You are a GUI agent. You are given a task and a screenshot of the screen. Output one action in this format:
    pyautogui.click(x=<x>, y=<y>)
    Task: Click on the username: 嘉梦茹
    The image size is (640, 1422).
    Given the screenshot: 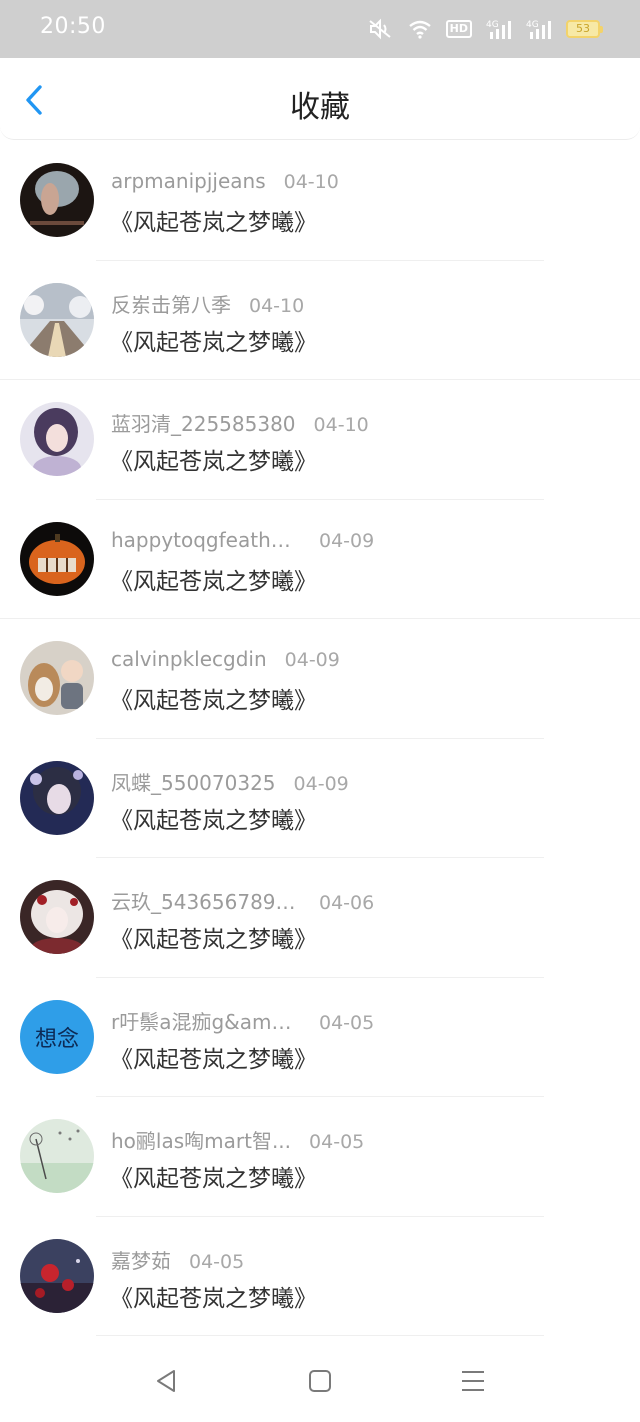 What is the action you would take?
    pyautogui.click(x=141, y=1260)
    